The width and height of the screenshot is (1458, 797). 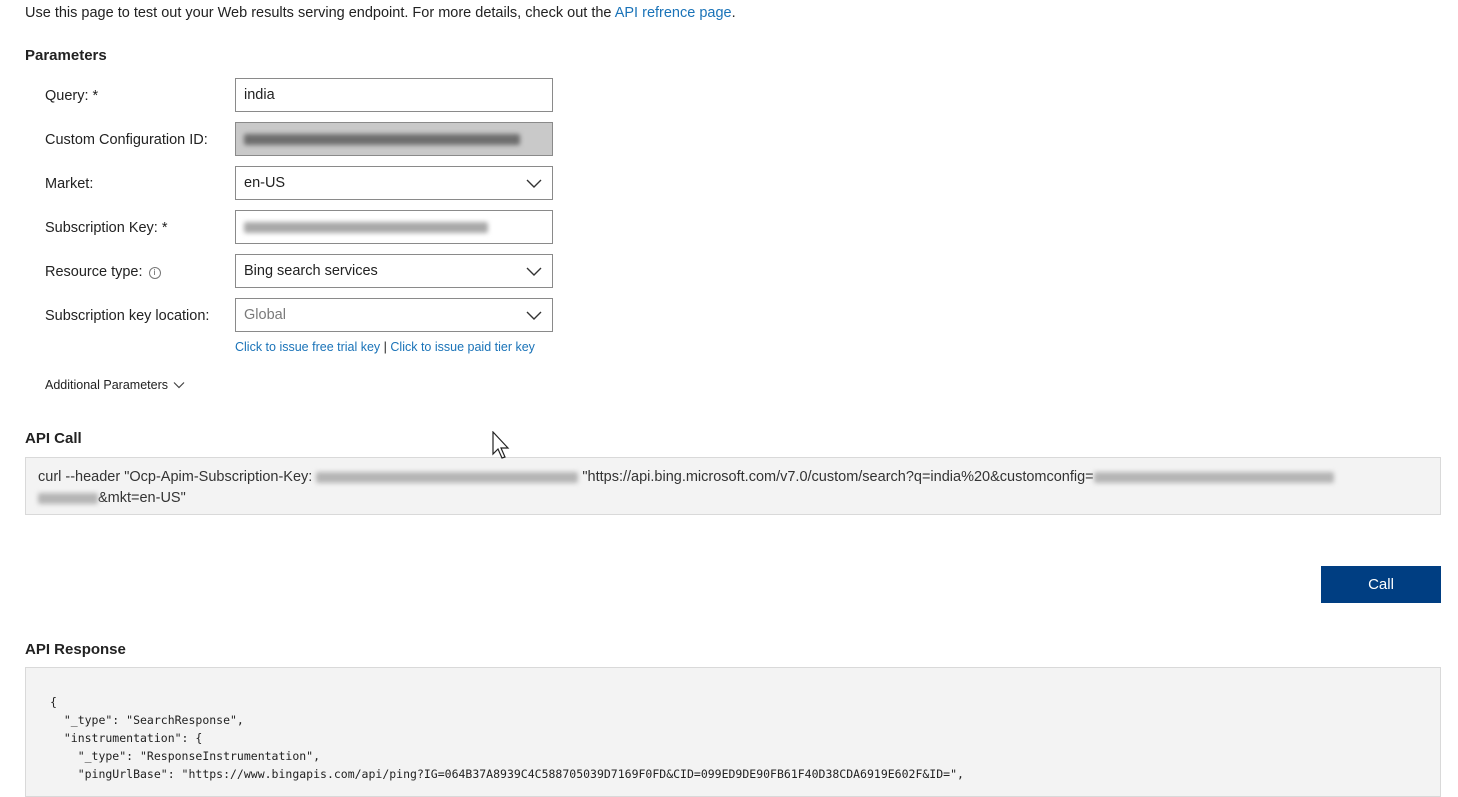 I want to click on parameters-heading: Parameters, so click(x=66, y=55).